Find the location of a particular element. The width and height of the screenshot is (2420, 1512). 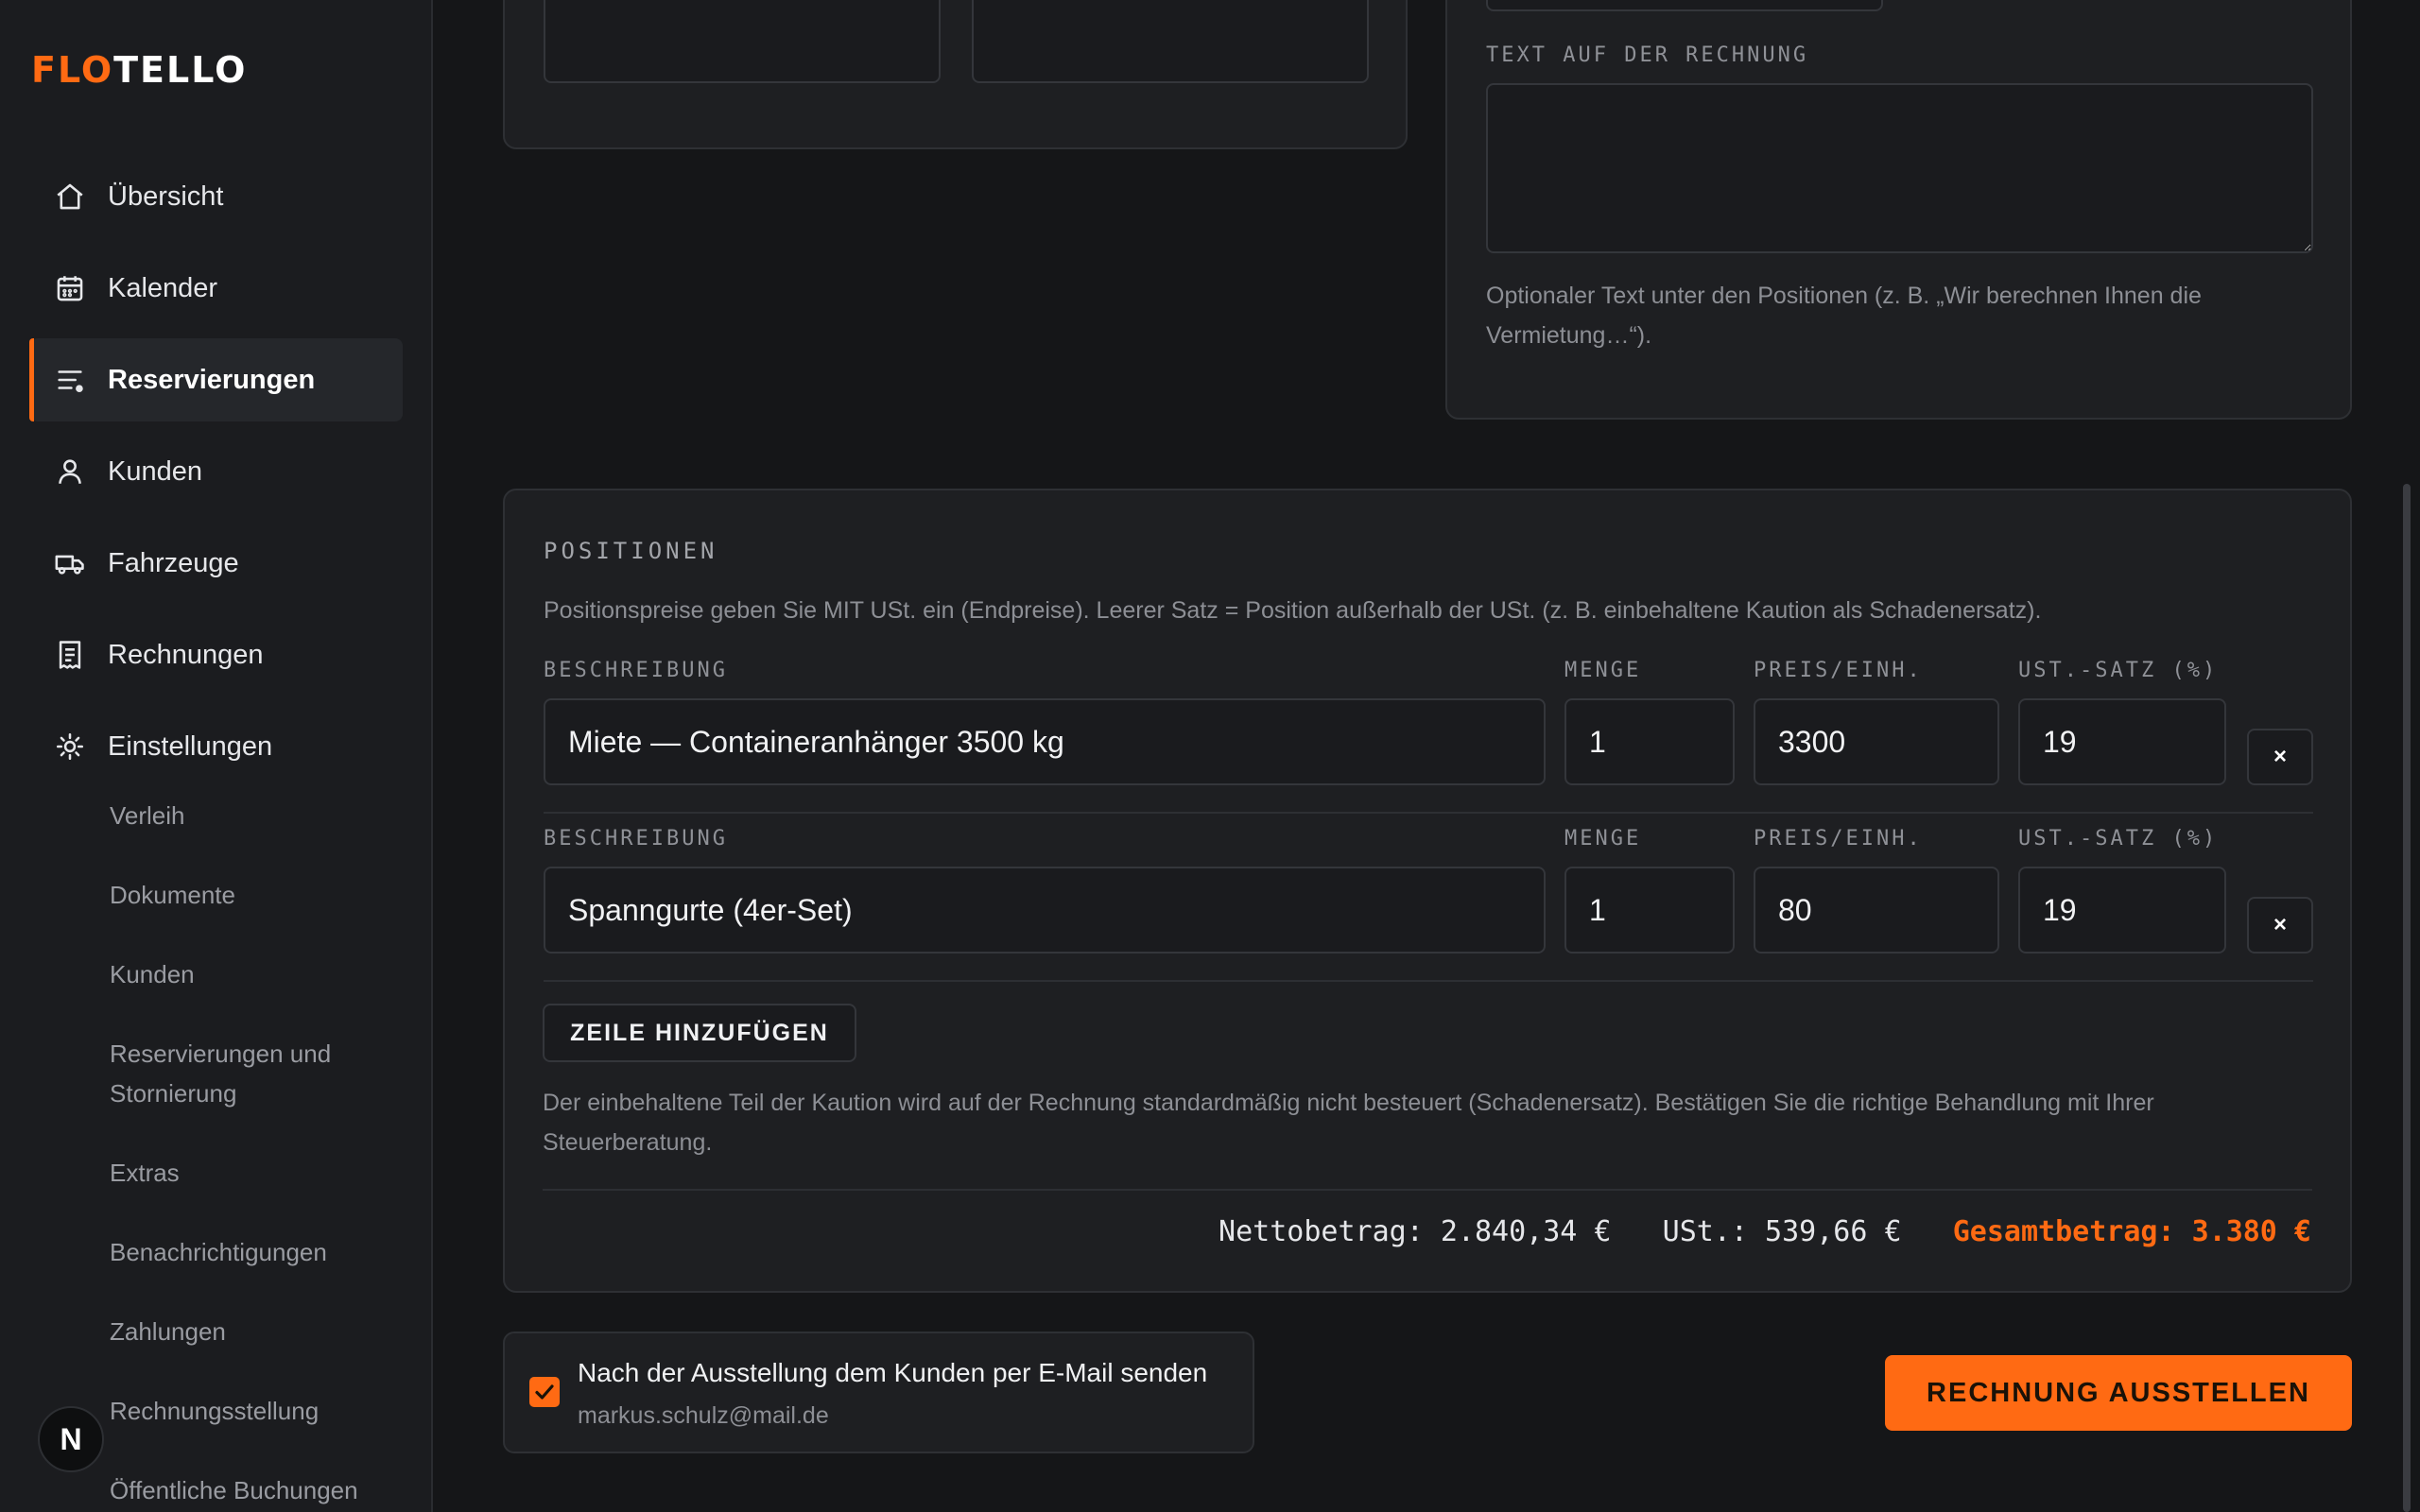

brand-logo: FLOTELLO is located at coordinates (139, 70).